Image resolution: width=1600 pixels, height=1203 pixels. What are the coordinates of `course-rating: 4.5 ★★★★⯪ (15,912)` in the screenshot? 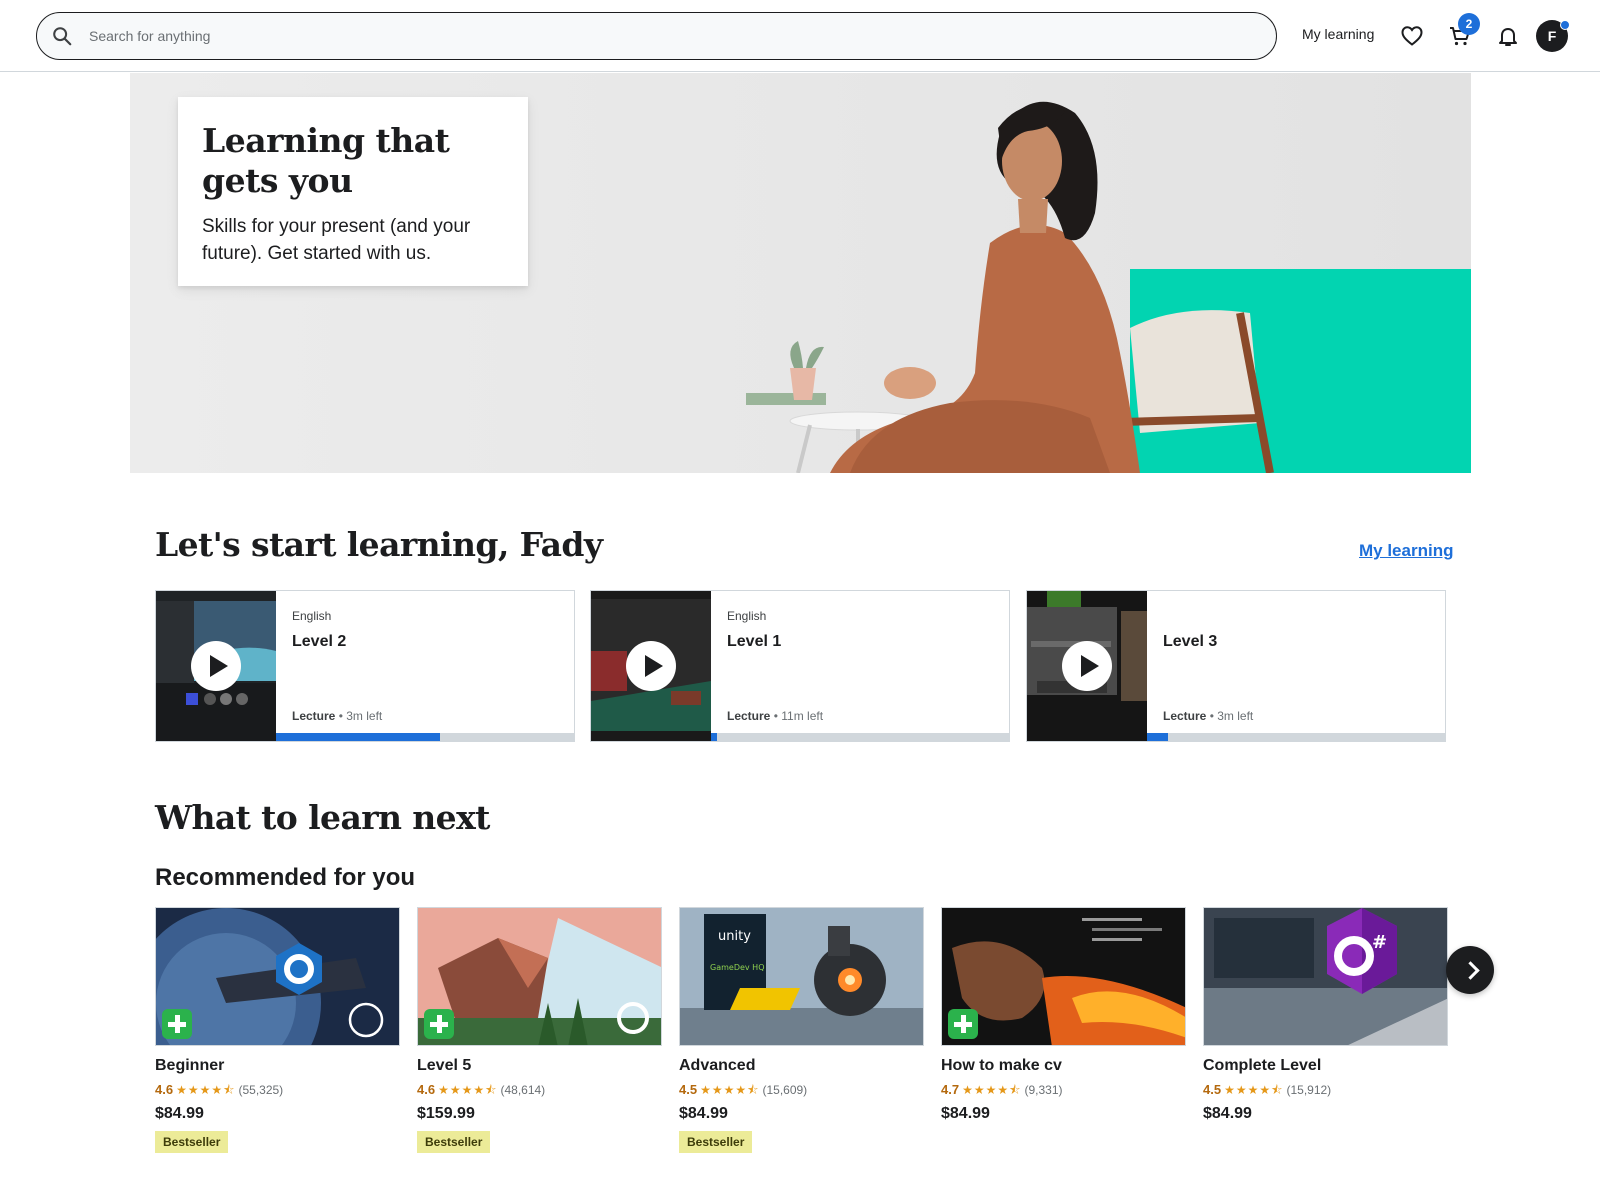 It's located at (1267, 1089).